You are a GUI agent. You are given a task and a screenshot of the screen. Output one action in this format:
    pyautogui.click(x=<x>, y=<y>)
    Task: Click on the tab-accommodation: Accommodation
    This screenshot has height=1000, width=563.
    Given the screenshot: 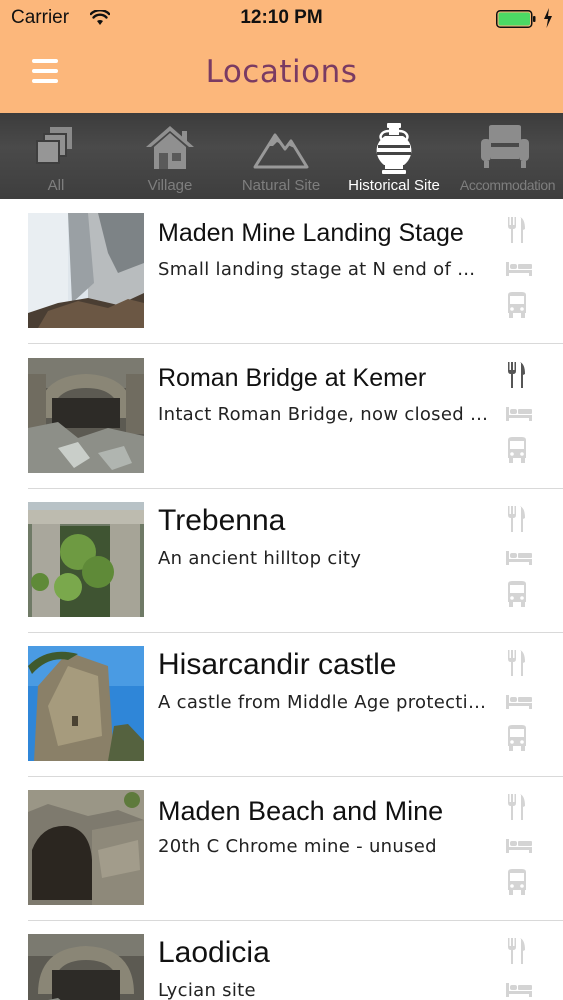 What is the action you would take?
    pyautogui.click(x=507, y=156)
    